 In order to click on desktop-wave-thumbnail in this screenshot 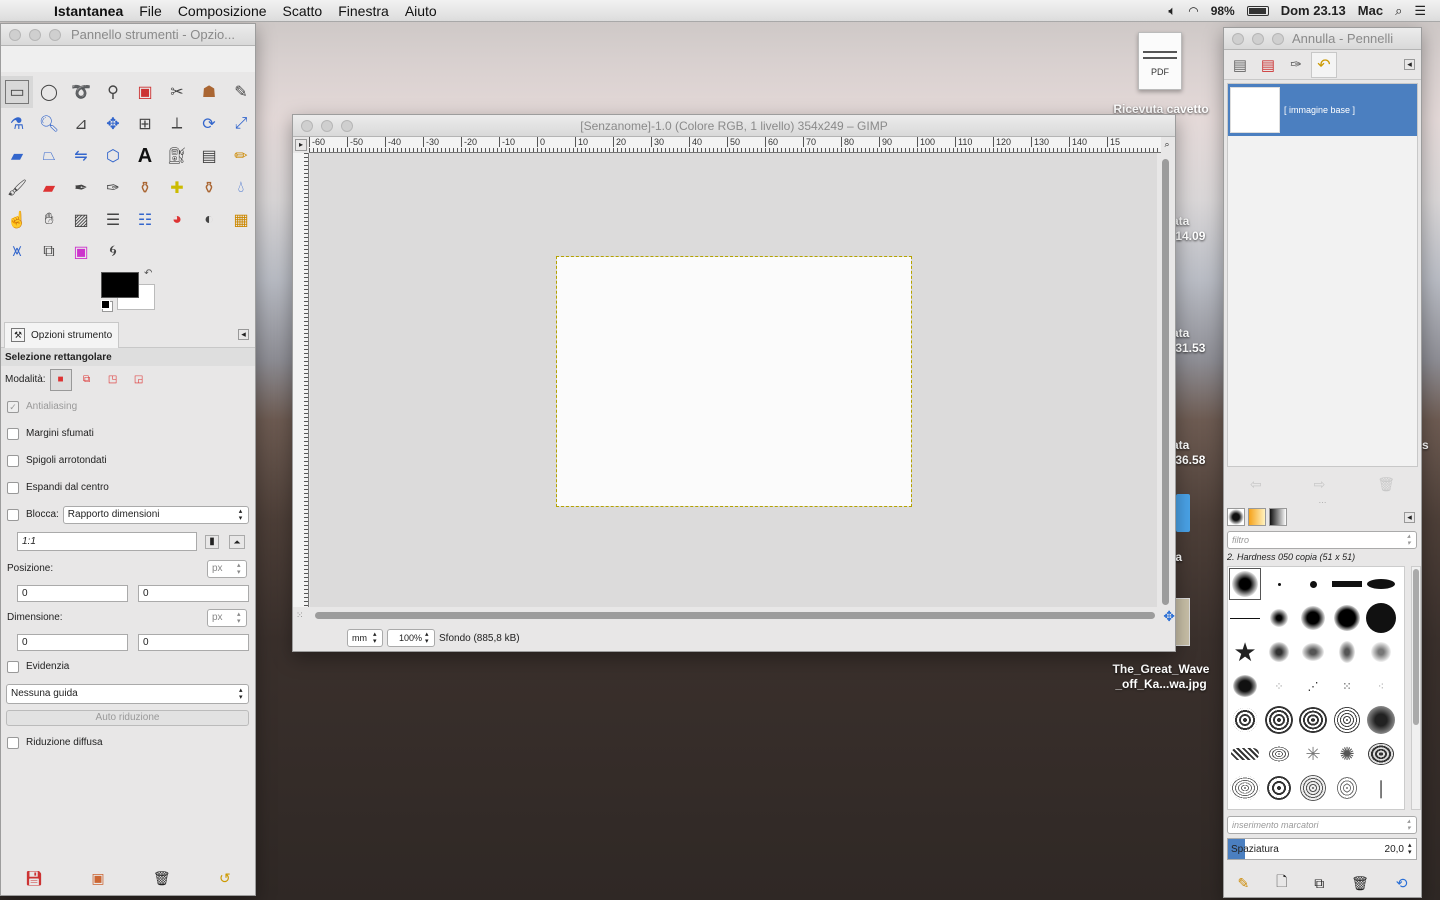, I will do `click(1182, 622)`.